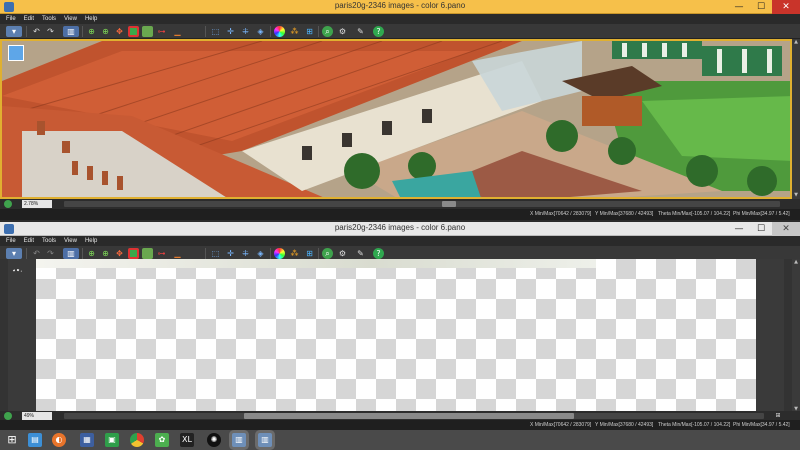  What do you see at coordinates (694, 425) in the screenshot?
I see `theta-minmax: Theta Min/Max[-105.07 / 104.22]` at bounding box center [694, 425].